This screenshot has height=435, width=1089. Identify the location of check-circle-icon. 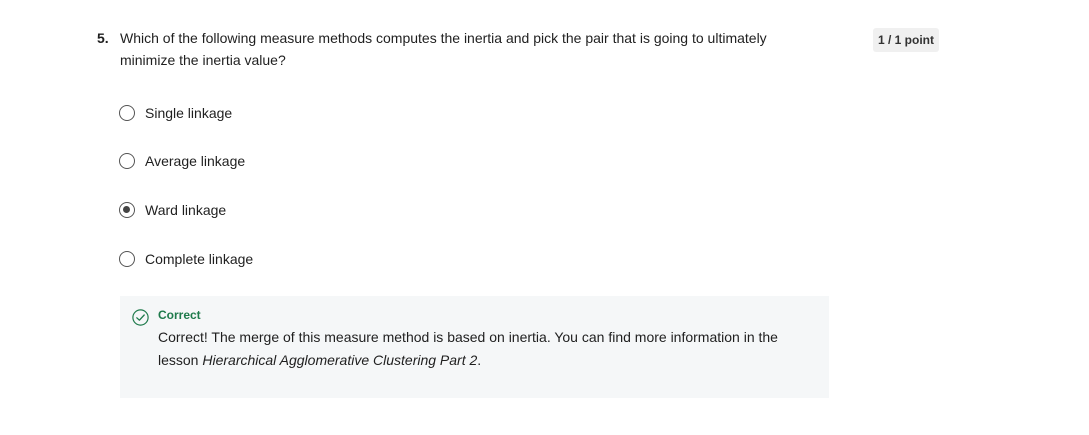
(140, 317).